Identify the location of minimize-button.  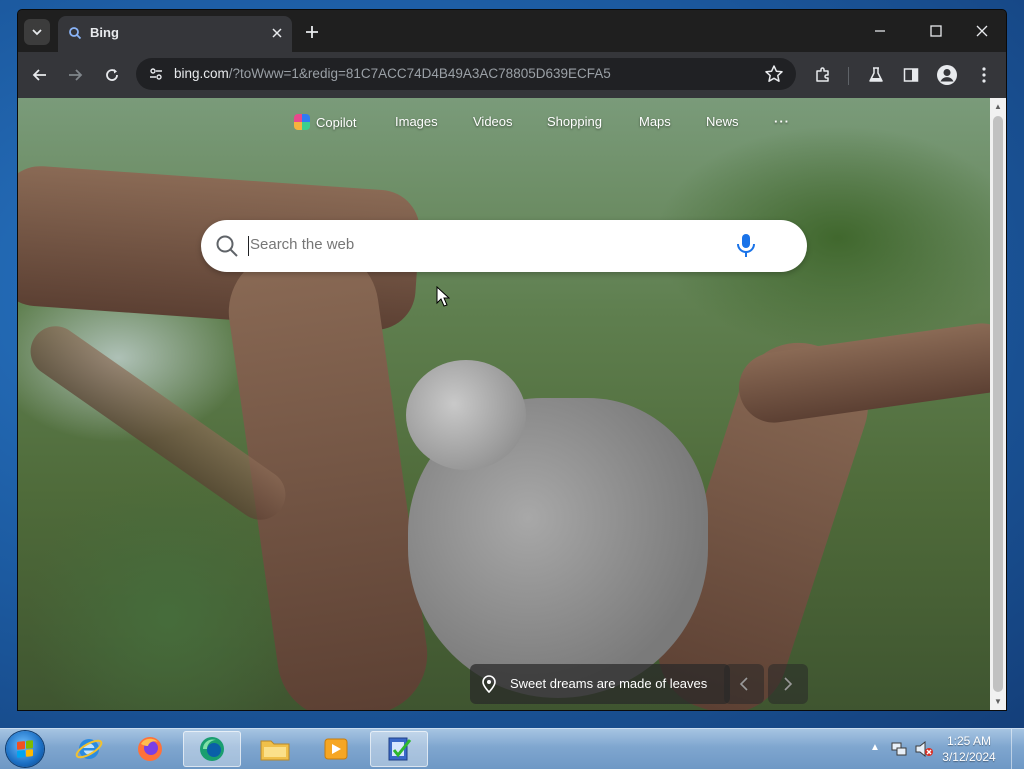
(880, 31).